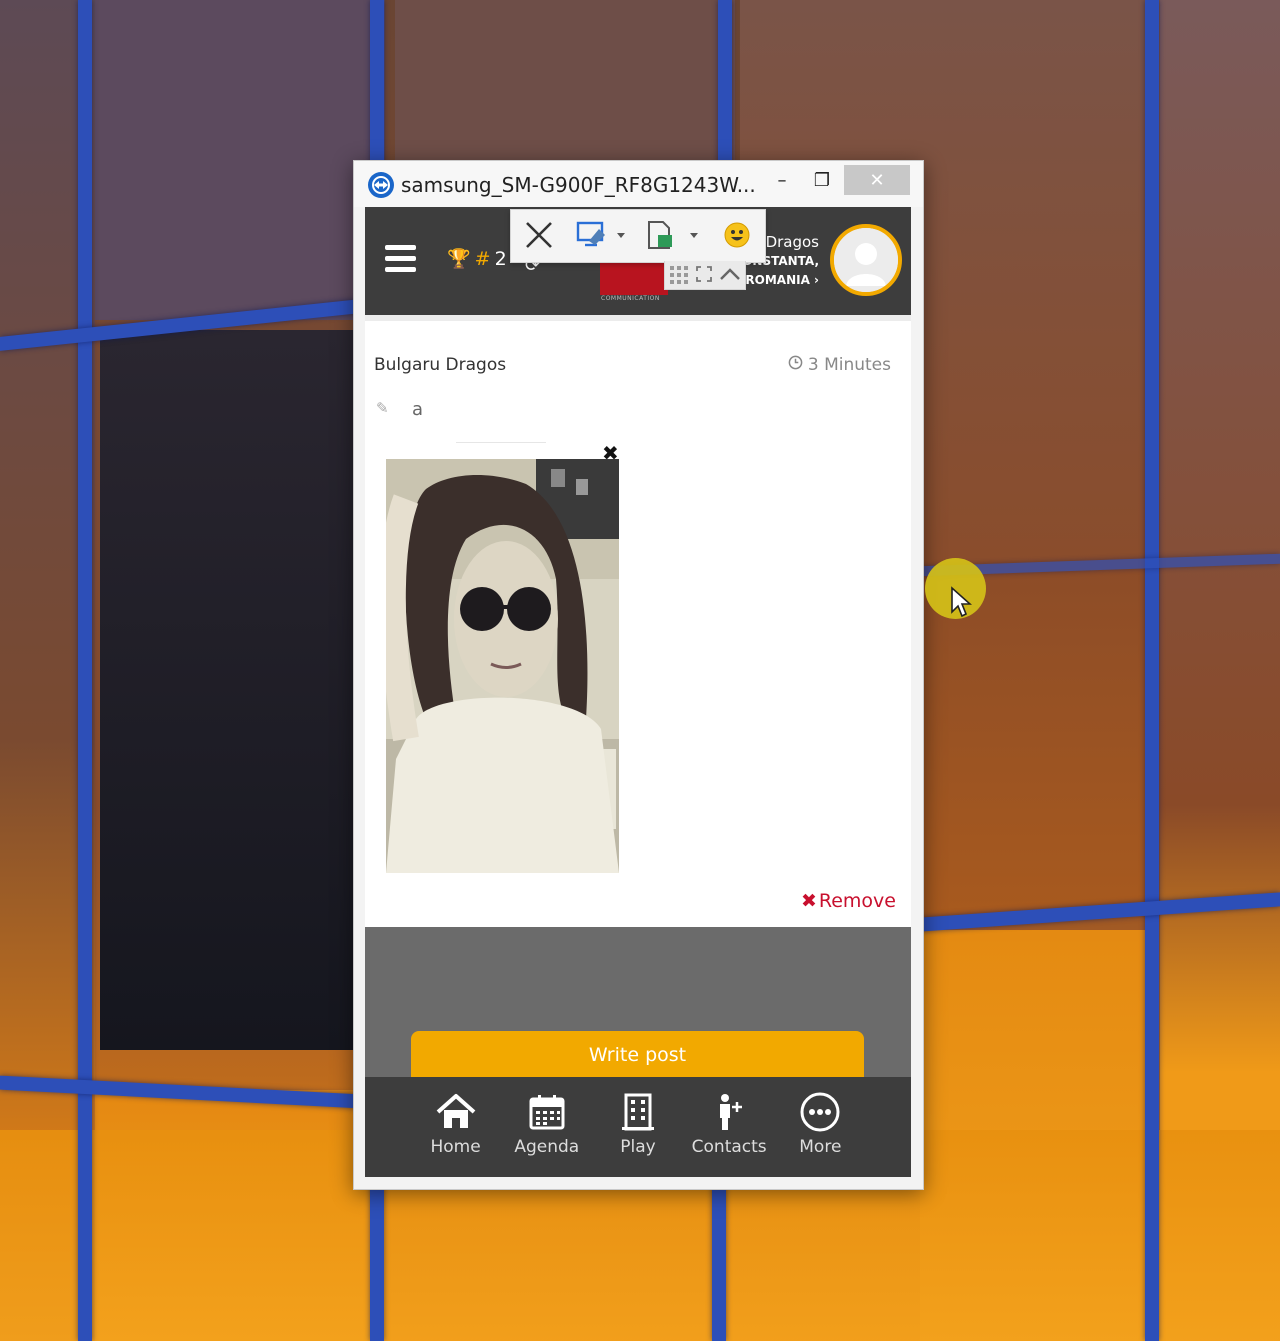  Describe the element at coordinates (782, 180) in the screenshot. I see `minimize-button: –` at that location.